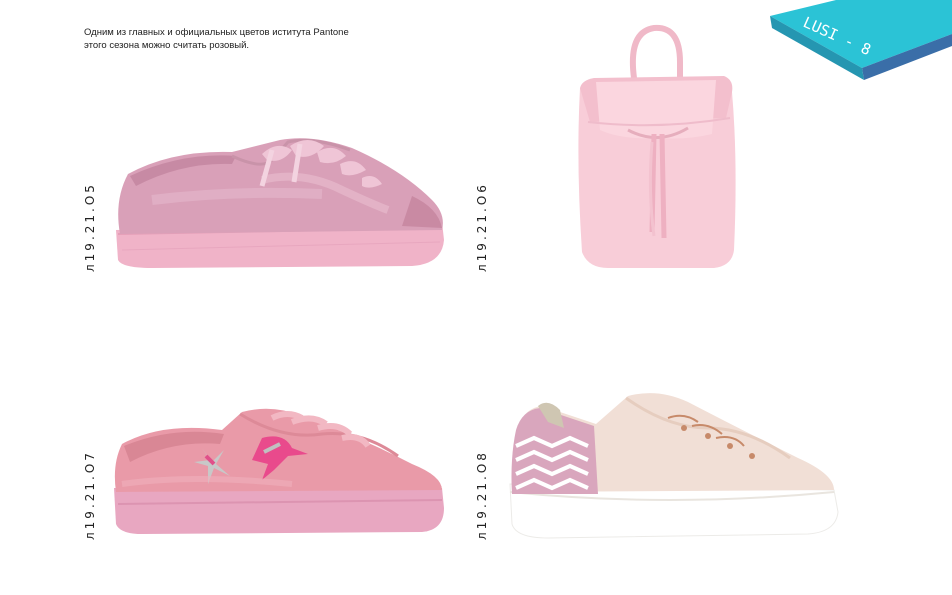  Describe the element at coordinates (658, 147) in the screenshot. I see `product-image-backpack` at that location.